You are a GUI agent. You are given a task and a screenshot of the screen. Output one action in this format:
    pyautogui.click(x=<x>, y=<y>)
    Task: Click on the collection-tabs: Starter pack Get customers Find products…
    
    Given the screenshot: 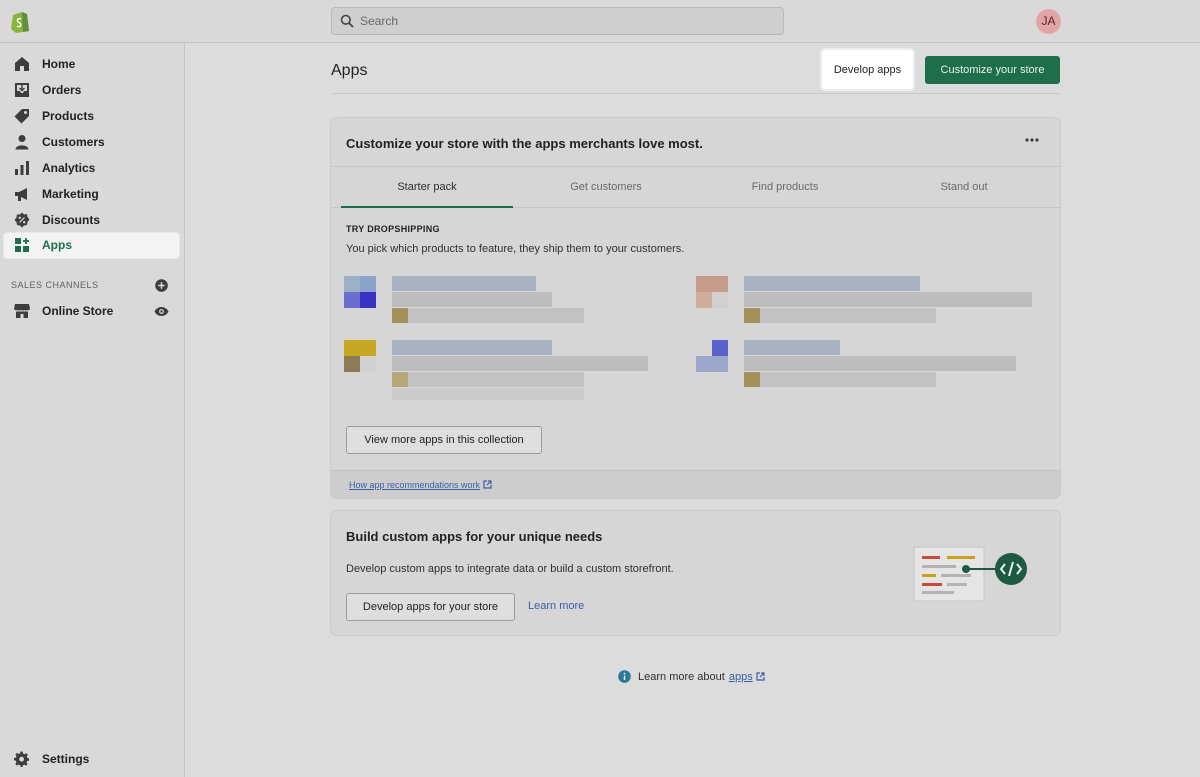 What is the action you would take?
    pyautogui.click(x=695, y=187)
    